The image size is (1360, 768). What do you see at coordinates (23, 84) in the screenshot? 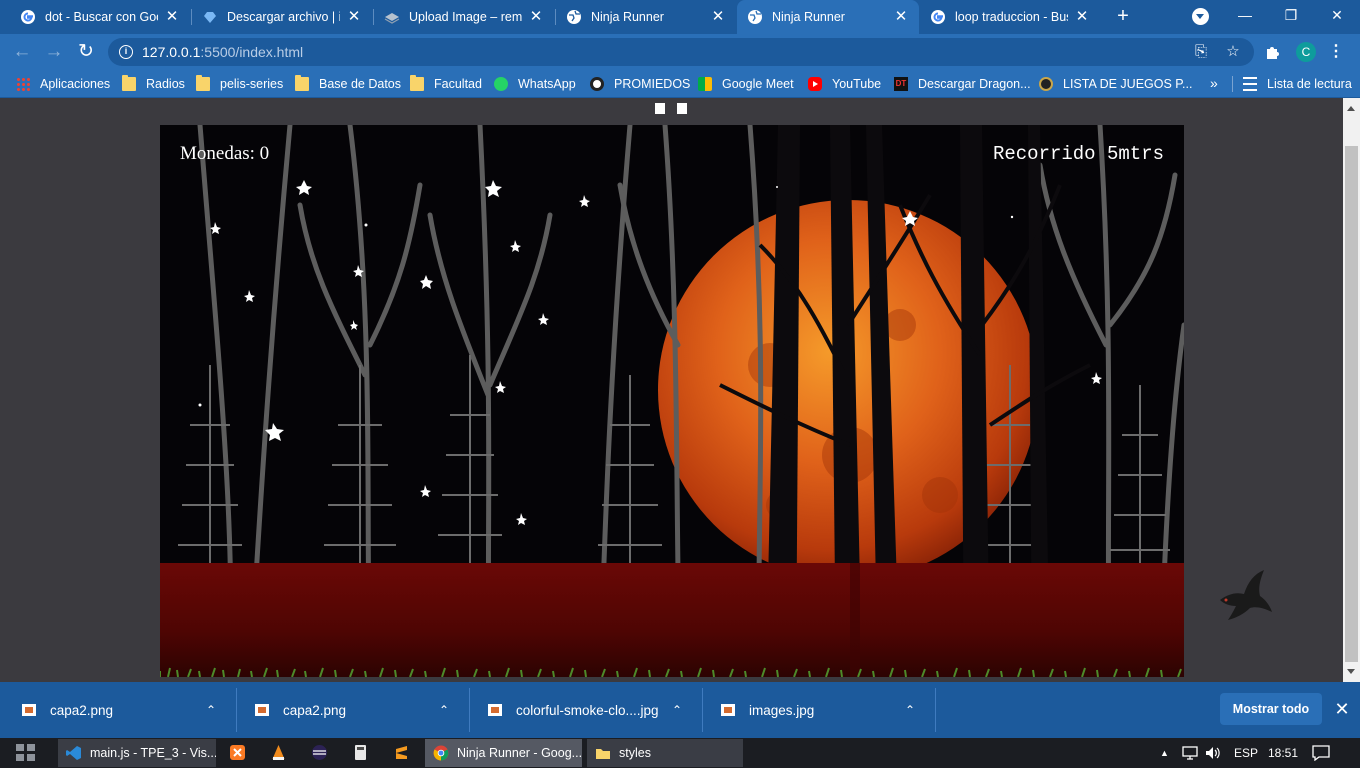
I see `apps-grid-icon` at bounding box center [23, 84].